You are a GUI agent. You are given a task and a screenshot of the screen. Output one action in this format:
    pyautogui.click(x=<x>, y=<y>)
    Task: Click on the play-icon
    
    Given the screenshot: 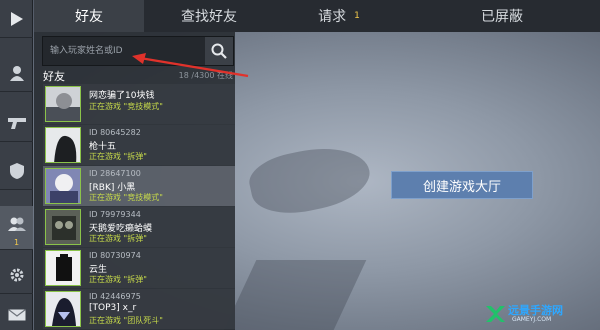 What is the action you would take?
    pyautogui.click(x=16, y=18)
    